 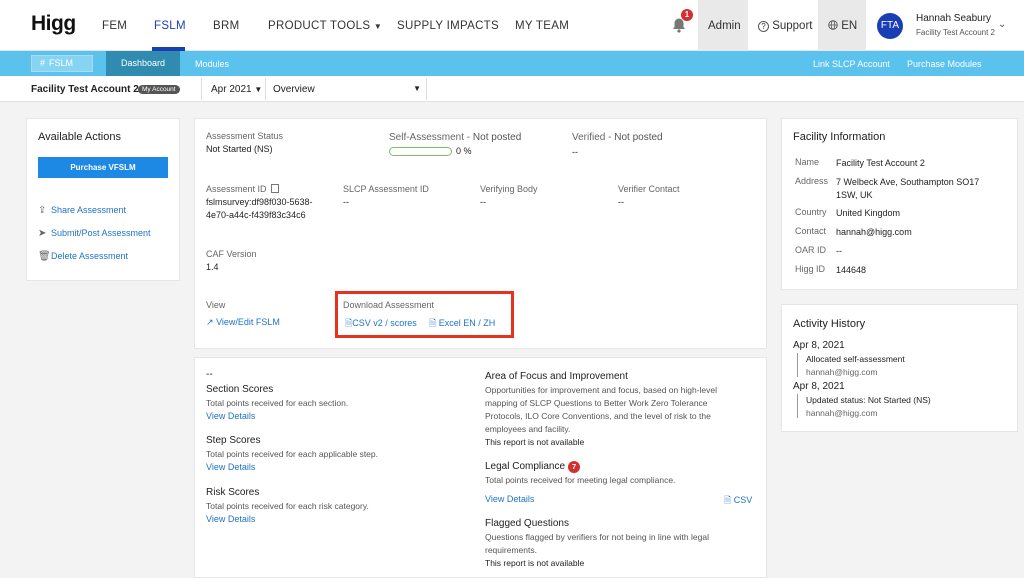 I want to click on assessment-id-value-line2: 4e70-a44c-f439f83c34c6, so click(x=256, y=215).